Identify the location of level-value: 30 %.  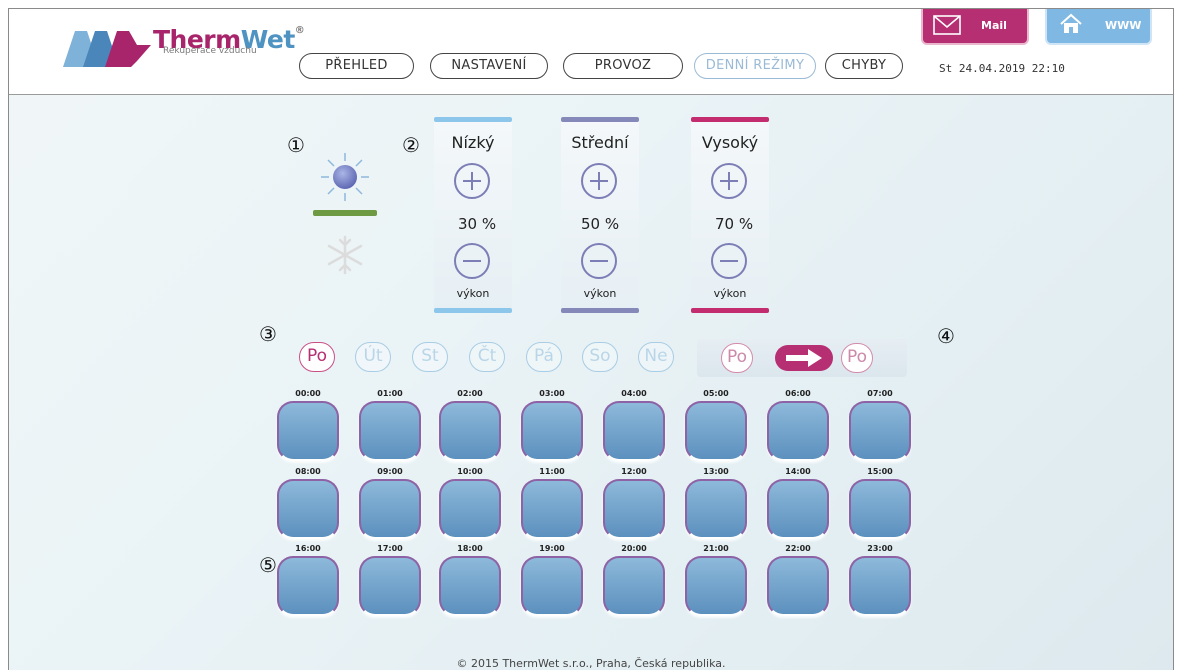
(477, 224).